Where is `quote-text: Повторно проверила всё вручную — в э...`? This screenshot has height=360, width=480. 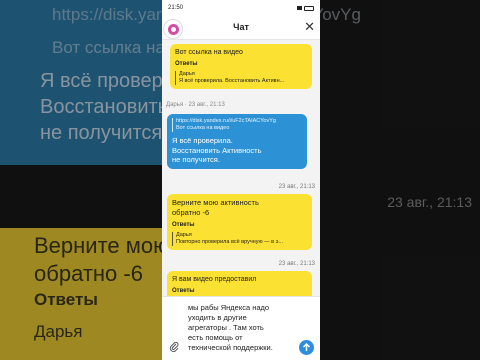 quote-text: Повторно проверила всё вручную — в э... is located at coordinates (229, 242).